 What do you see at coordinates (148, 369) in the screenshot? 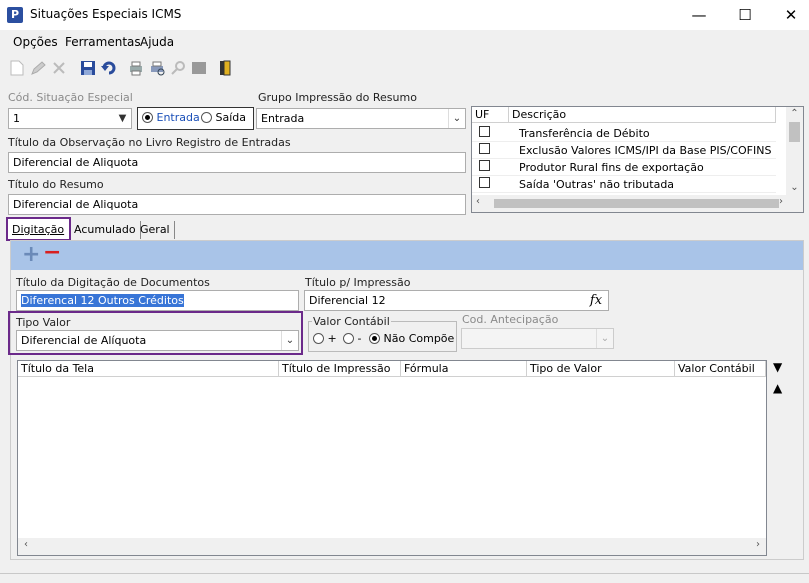
I see `col-titulo-tela: Título da Tela` at bounding box center [148, 369].